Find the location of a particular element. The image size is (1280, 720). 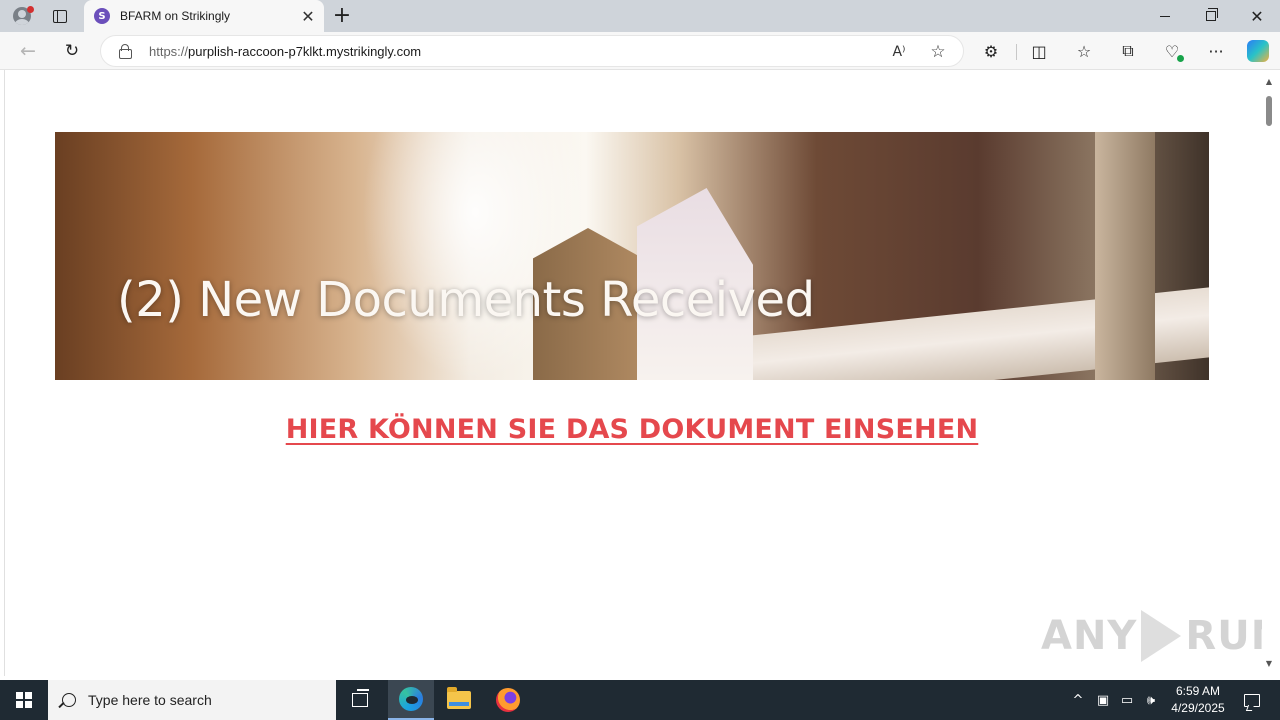

favorite-star-icon: ☆ is located at coordinates (938, 52).